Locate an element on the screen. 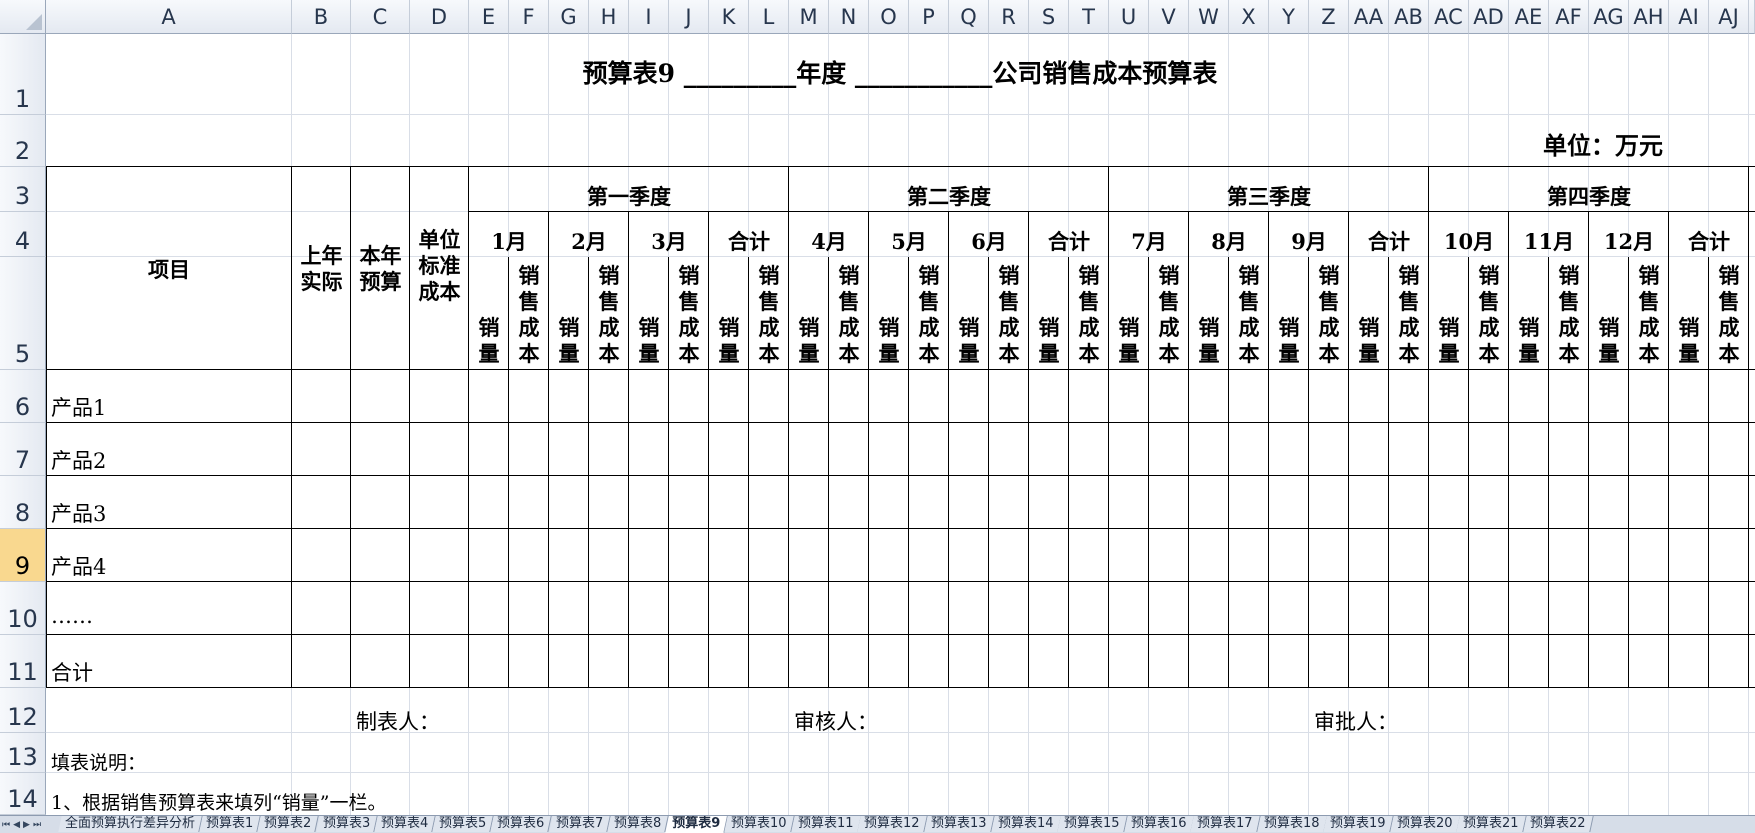  row-header-4: 4 is located at coordinates (23, 234).